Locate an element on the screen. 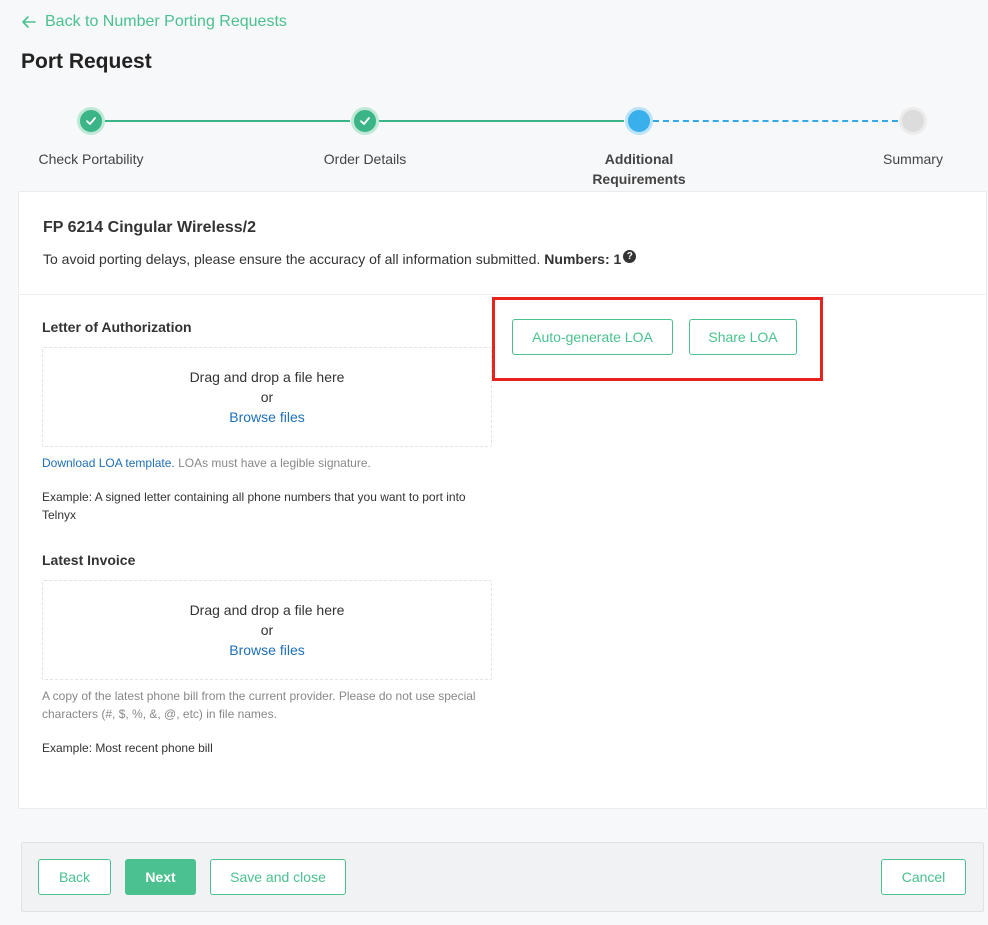 This screenshot has height=925, width=988. back-to-requests-link: Back to Number Porting Requests is located at coordinates (154, 22).